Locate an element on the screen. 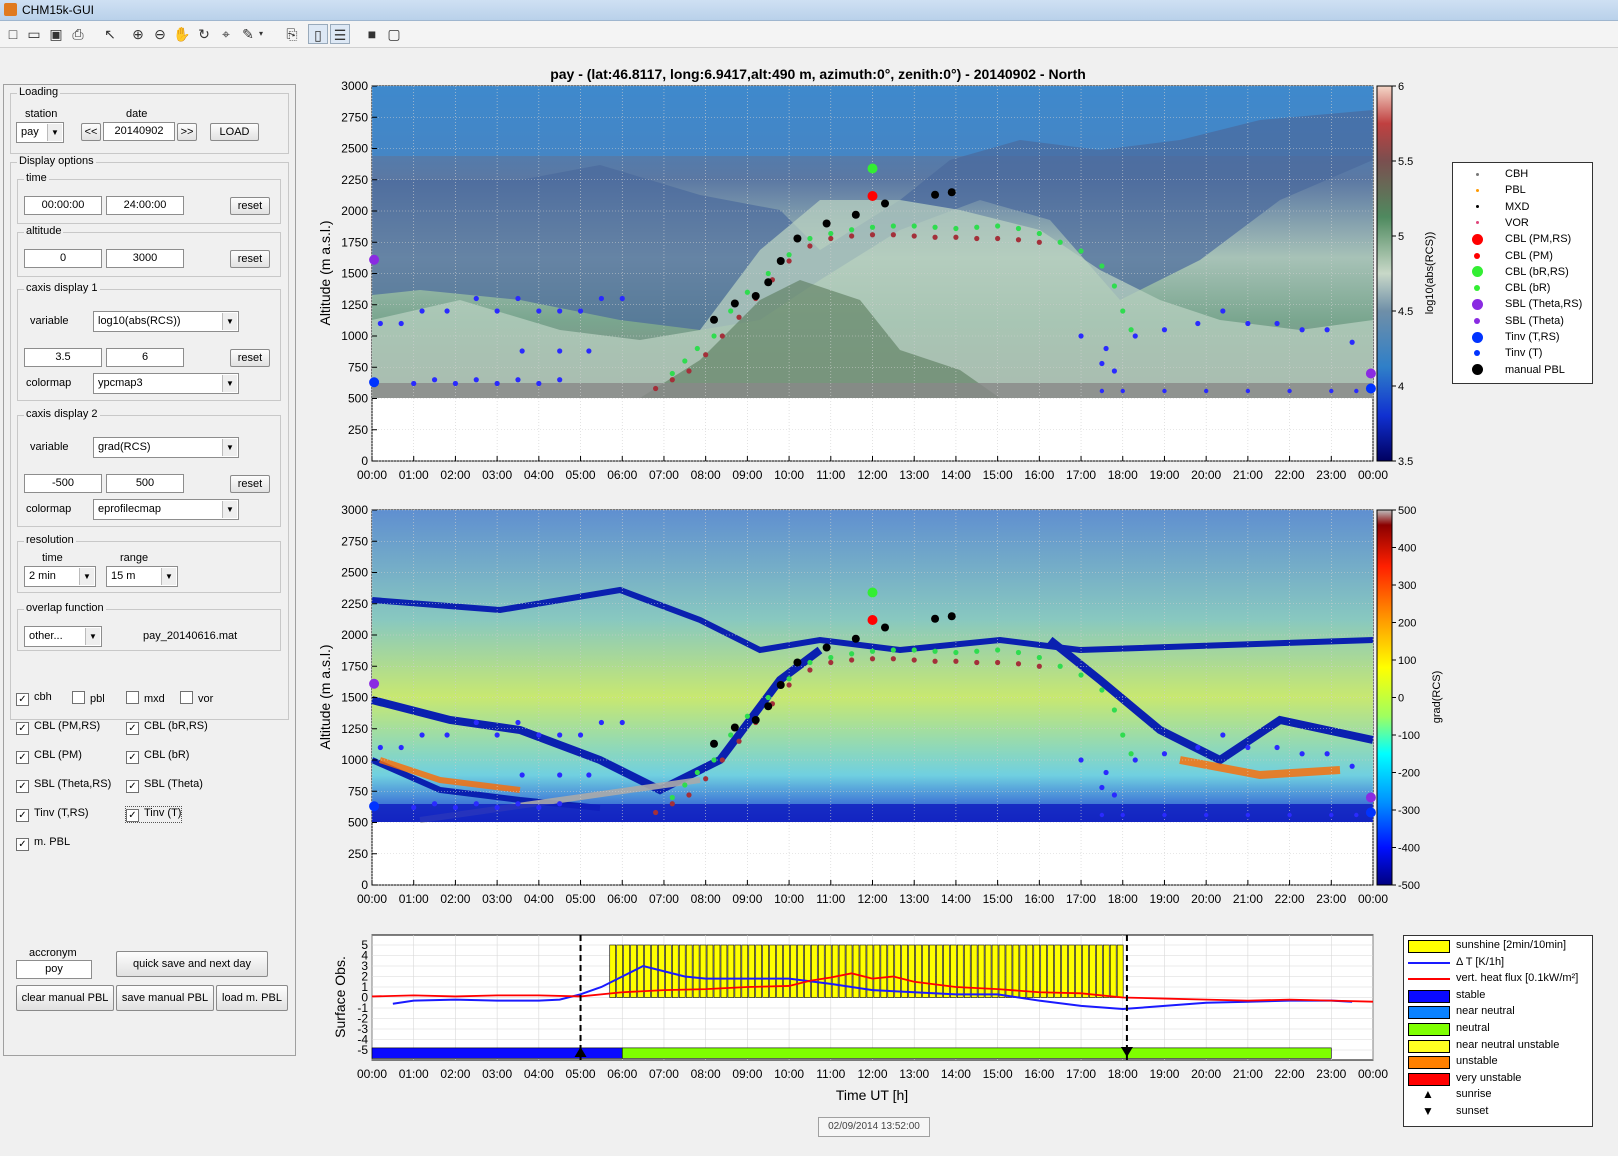  x-tick-label: 08:00 is located at coordinates (706, 899).